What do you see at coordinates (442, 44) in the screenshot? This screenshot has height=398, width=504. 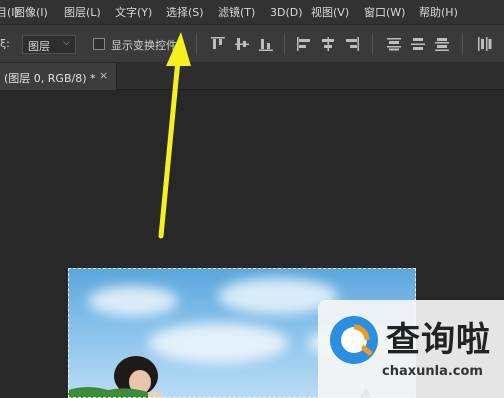 I see `distribute-bottom-icon` at bounding box center [442, 44].